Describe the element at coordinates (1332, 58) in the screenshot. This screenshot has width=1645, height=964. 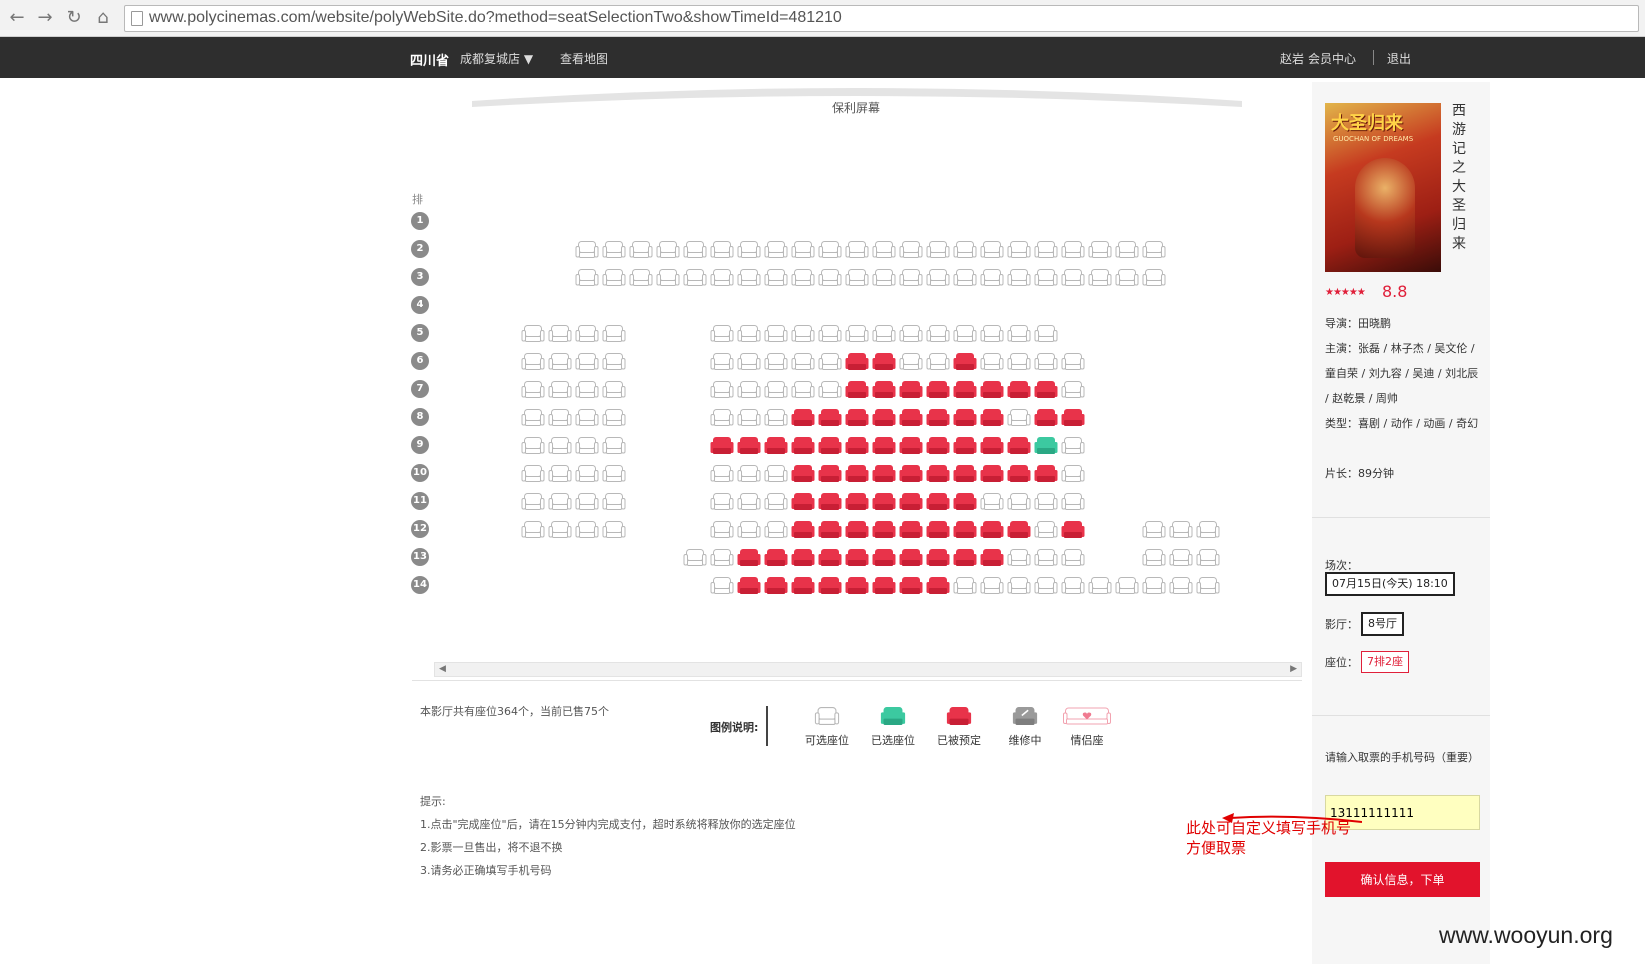
I see `member-center-link: 会员中心` at that location.